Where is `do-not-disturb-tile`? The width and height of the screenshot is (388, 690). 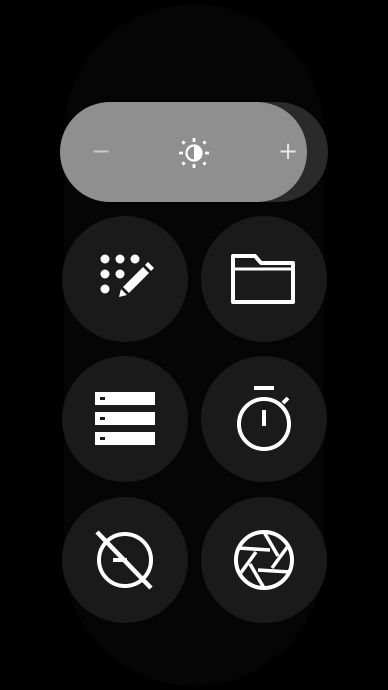
do-not-disturb-tile is located at coordinates (125, 560).